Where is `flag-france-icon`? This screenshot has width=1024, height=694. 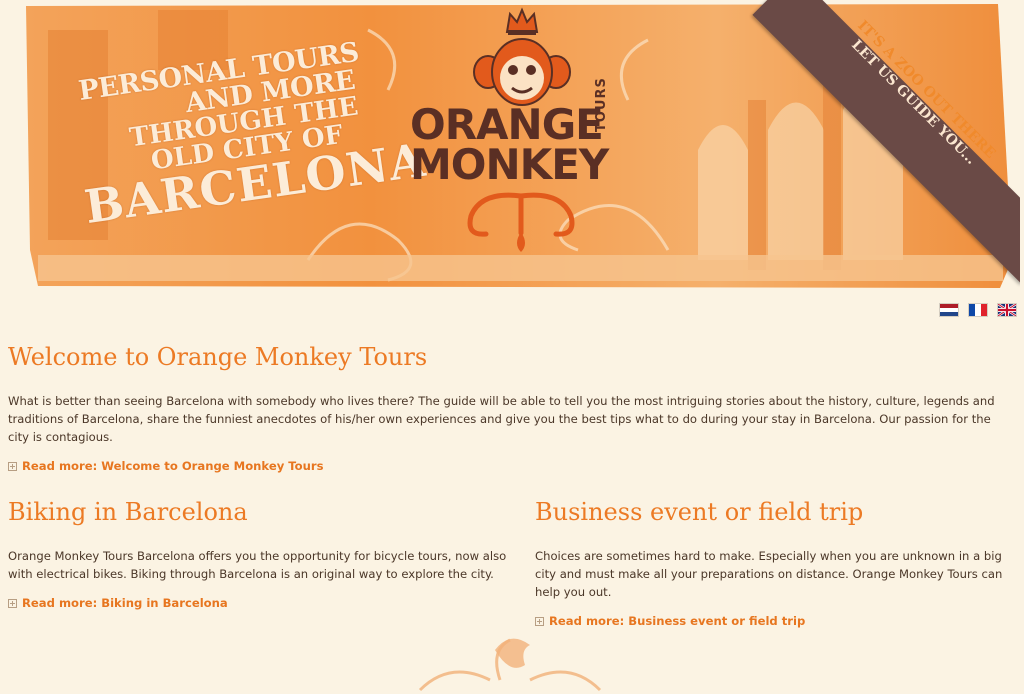 flag-france-icon is located at coordinates (978, 310).